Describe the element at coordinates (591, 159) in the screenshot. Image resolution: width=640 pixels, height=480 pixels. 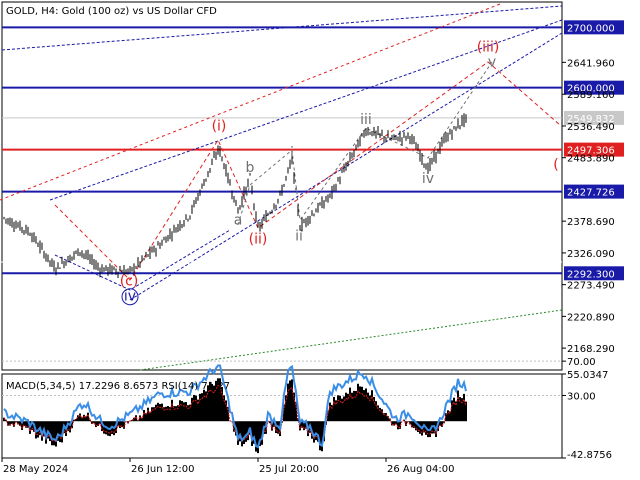
I see `price-tick-label: 2483.890` at that location.